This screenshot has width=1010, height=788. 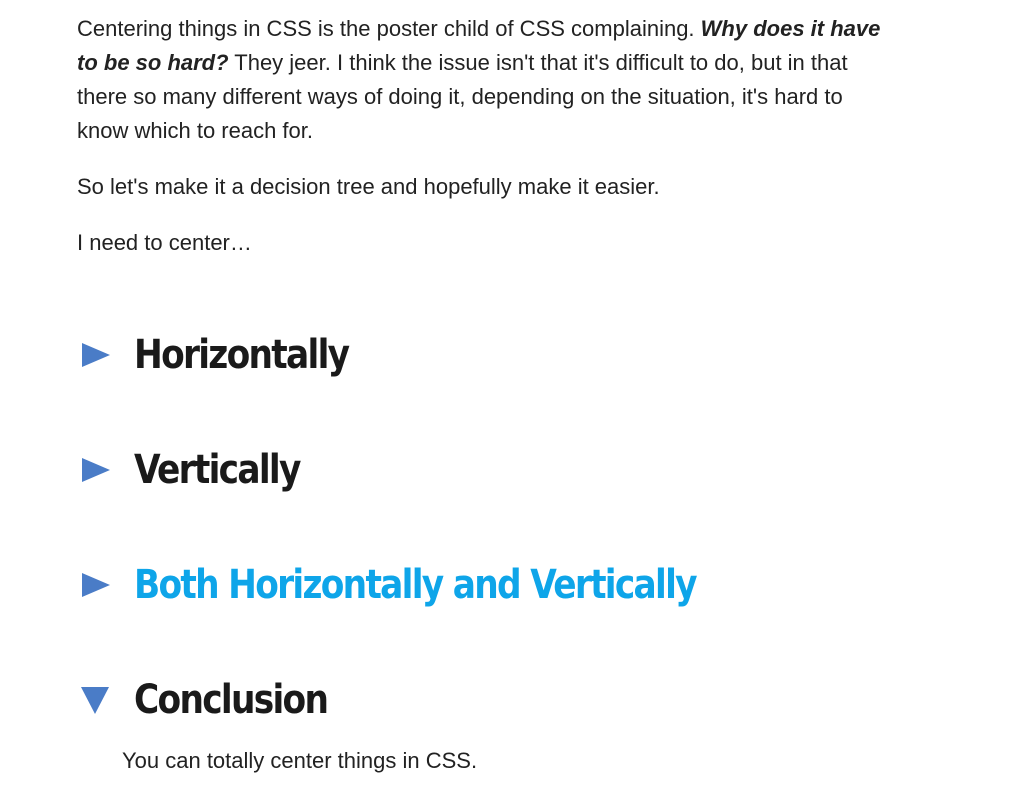 I want to click on details-summary-vertically: Vertically, so click(x=203, y=470).